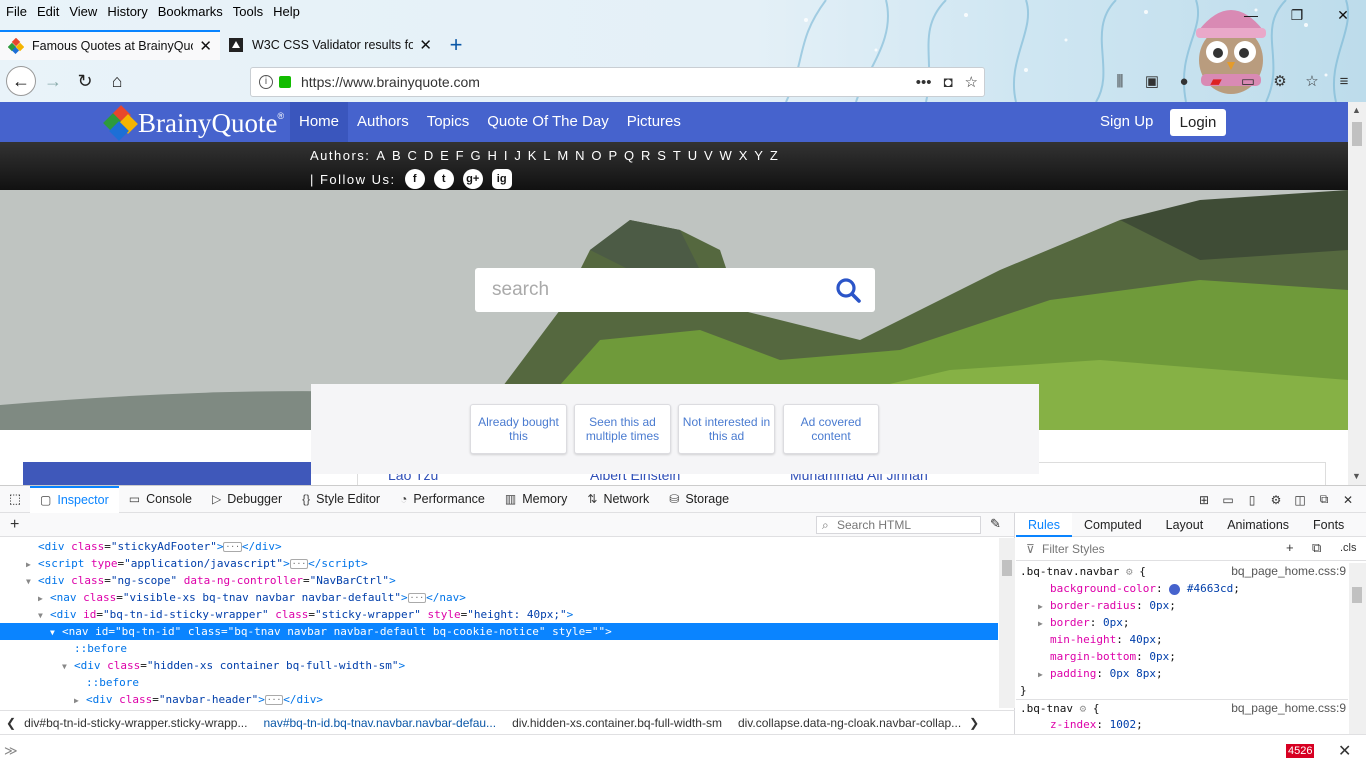 The image size is (1366, 768). What do you see at coordinates (1297, 15) in the screenshot?
I see `restore-button: ❐` at bounding box center [1297, 15].